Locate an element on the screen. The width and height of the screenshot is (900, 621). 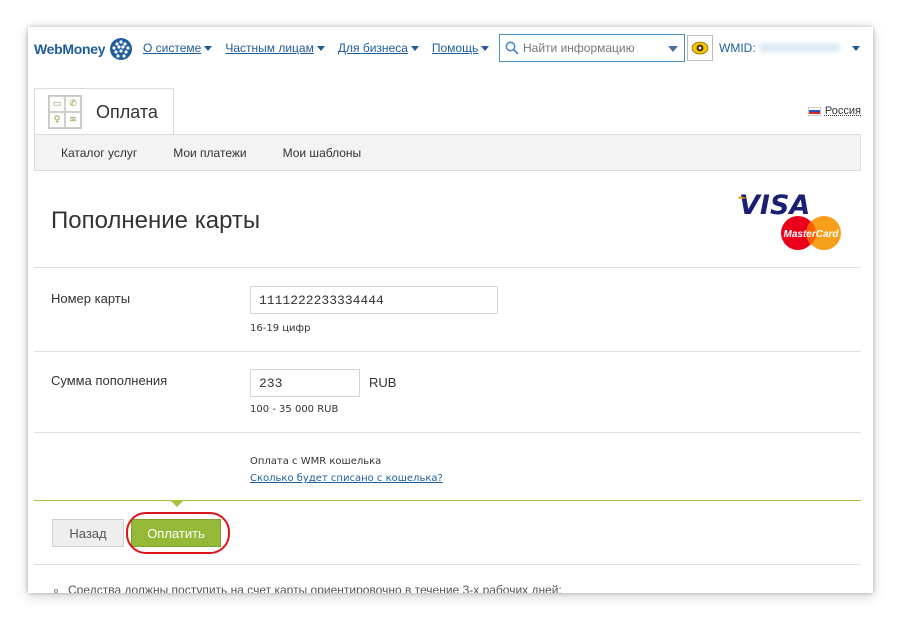
search-box is located at coordinates (592, 48).